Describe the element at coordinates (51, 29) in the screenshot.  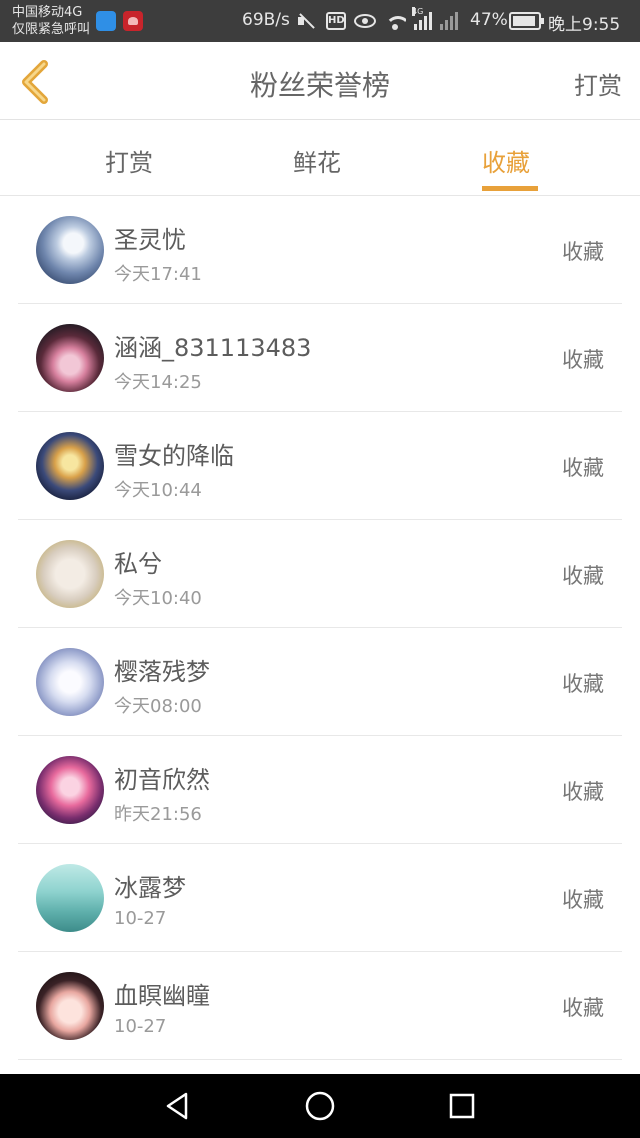
I see `carrier-line2: 仅限紧急呼叫` at that location.